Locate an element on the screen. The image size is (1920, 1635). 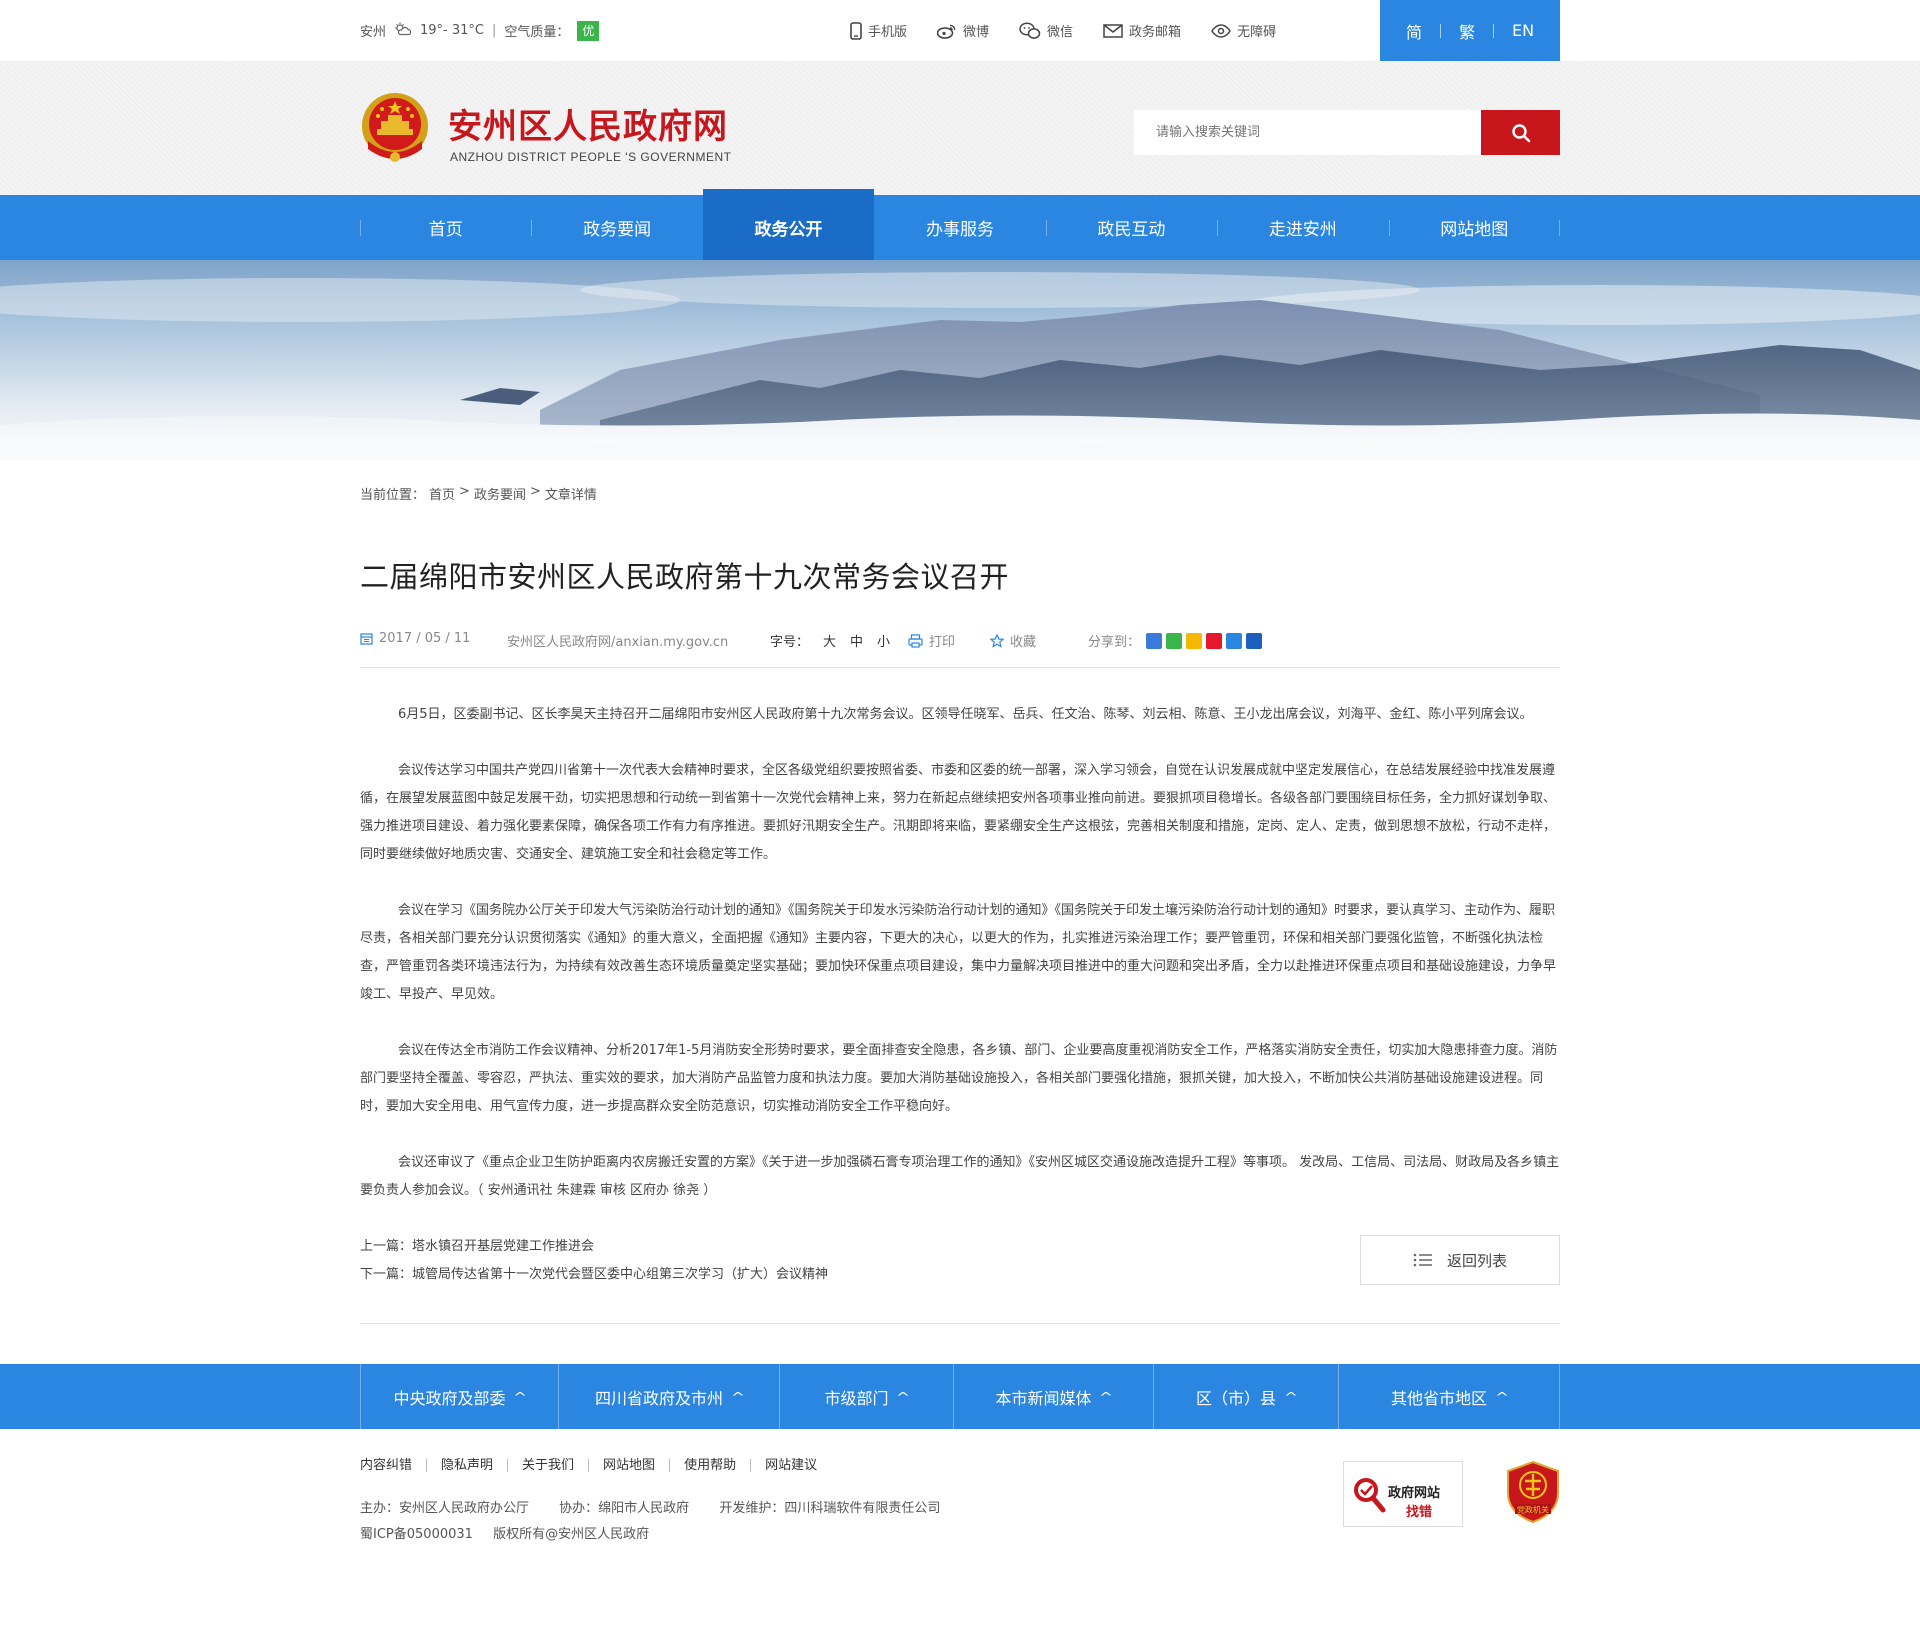
site-title: 安州区人民政府网 is located at coordinates (588, 123).